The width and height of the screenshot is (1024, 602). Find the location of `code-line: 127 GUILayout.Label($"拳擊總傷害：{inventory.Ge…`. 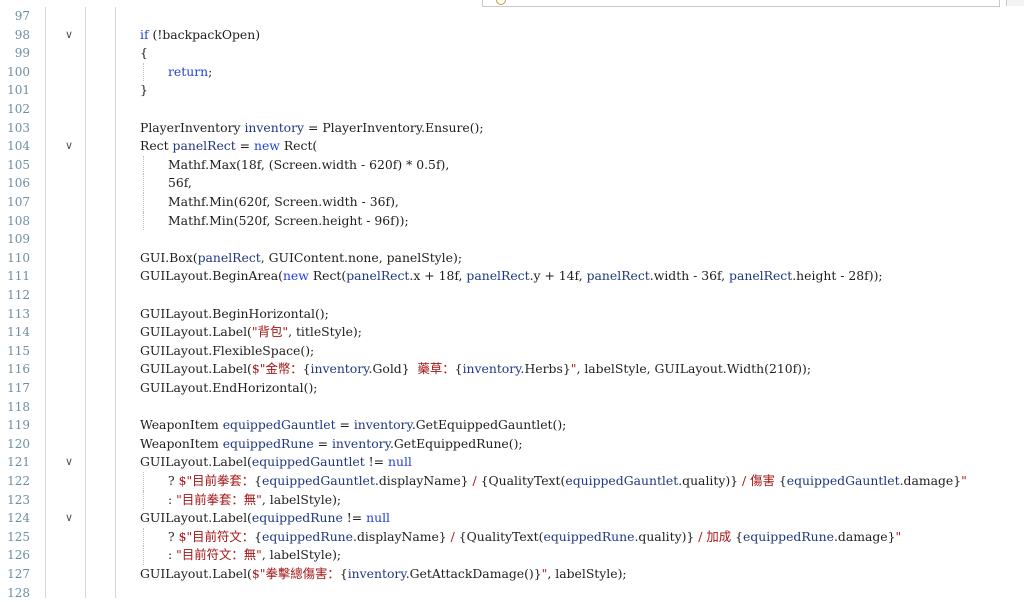

code-line: 127 GUILayout.Label($"拳擊總傷害：{inventory.Ge… is located at coordinates (512, 574).